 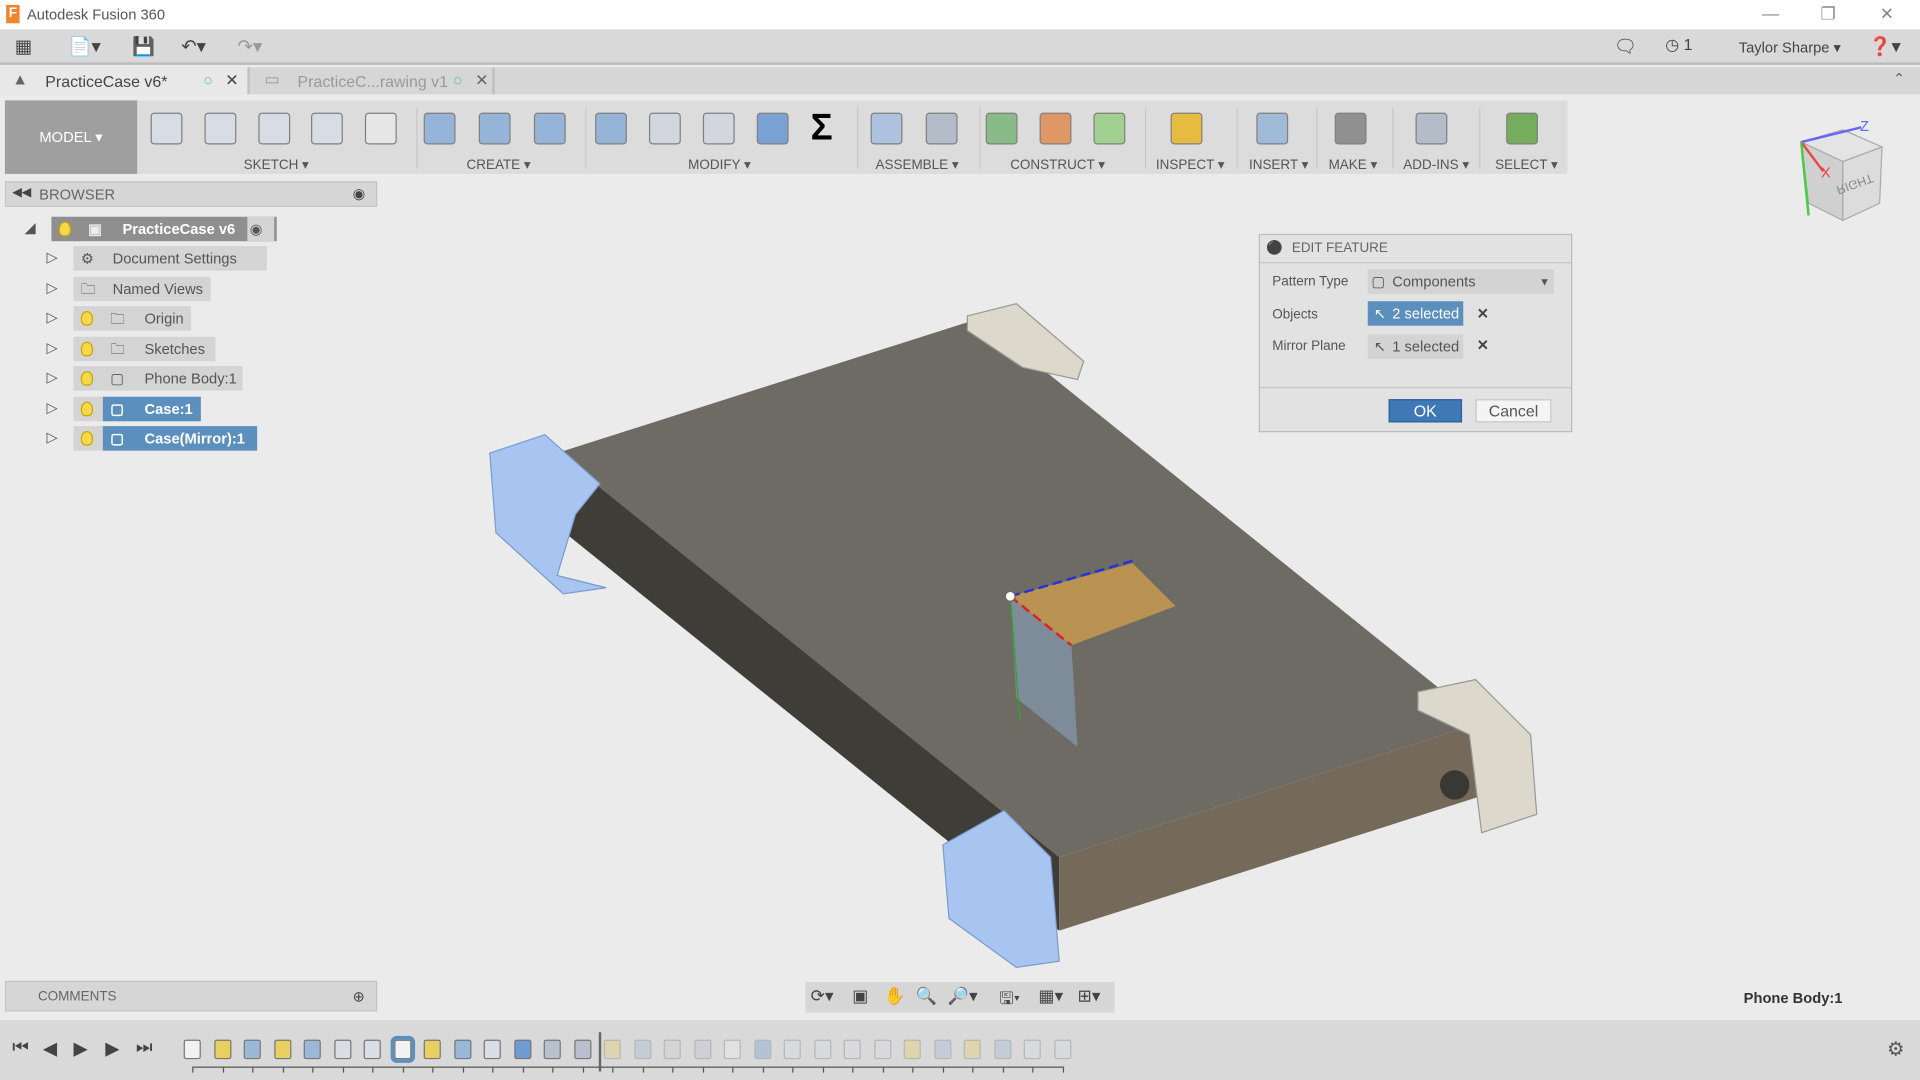 I want to click on apps-grid-icon: ▦, so click(x=23, y=47).